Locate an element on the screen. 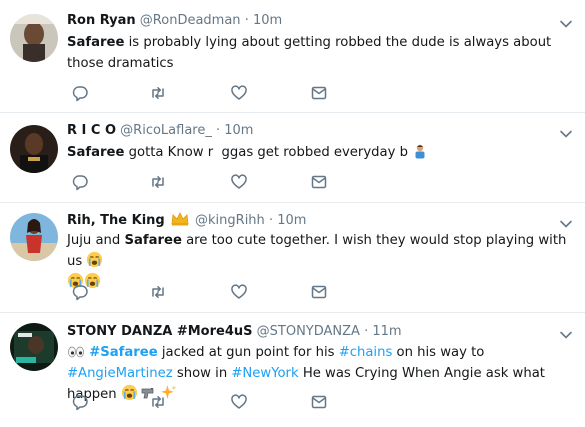 The width and height of the screenshot is (585, 427). user-name: Ron Ryan is located at coordinates (101, 20).